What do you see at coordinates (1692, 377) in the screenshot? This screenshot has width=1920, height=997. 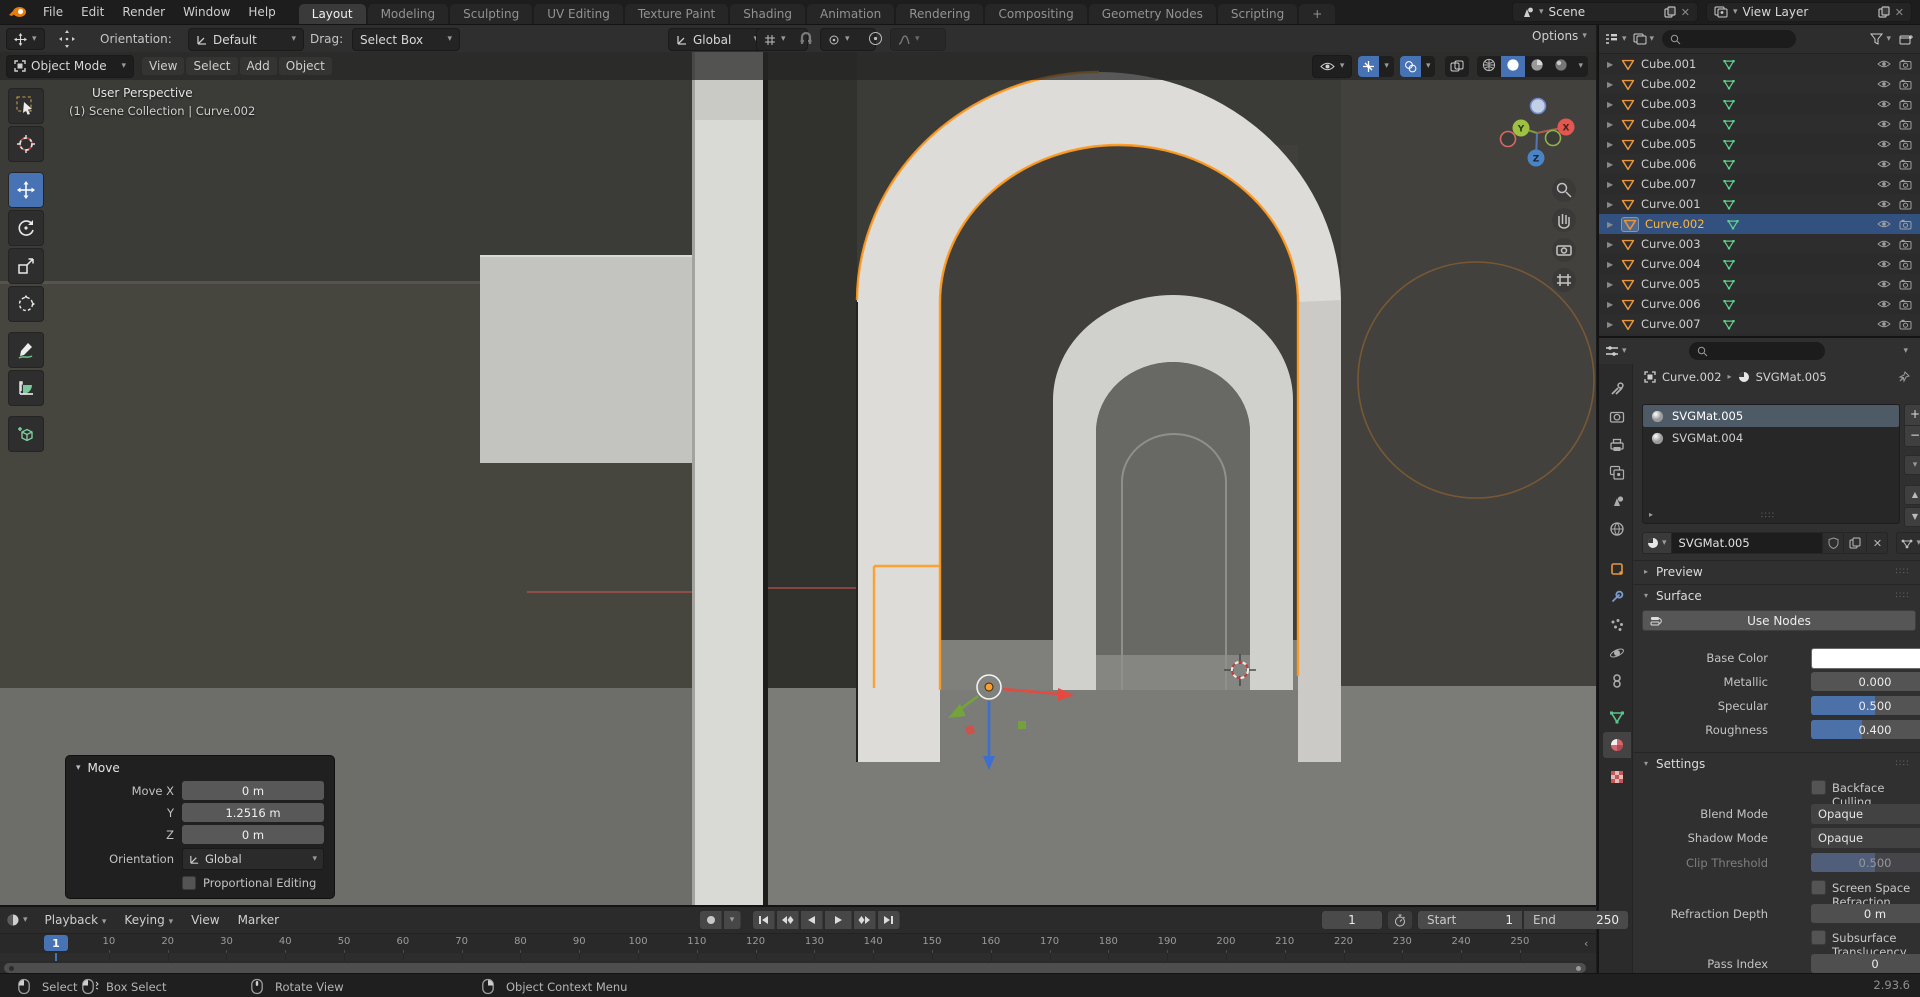 I see `breadcrumb-object: Curve.002` at bounding box center [1692, 377].